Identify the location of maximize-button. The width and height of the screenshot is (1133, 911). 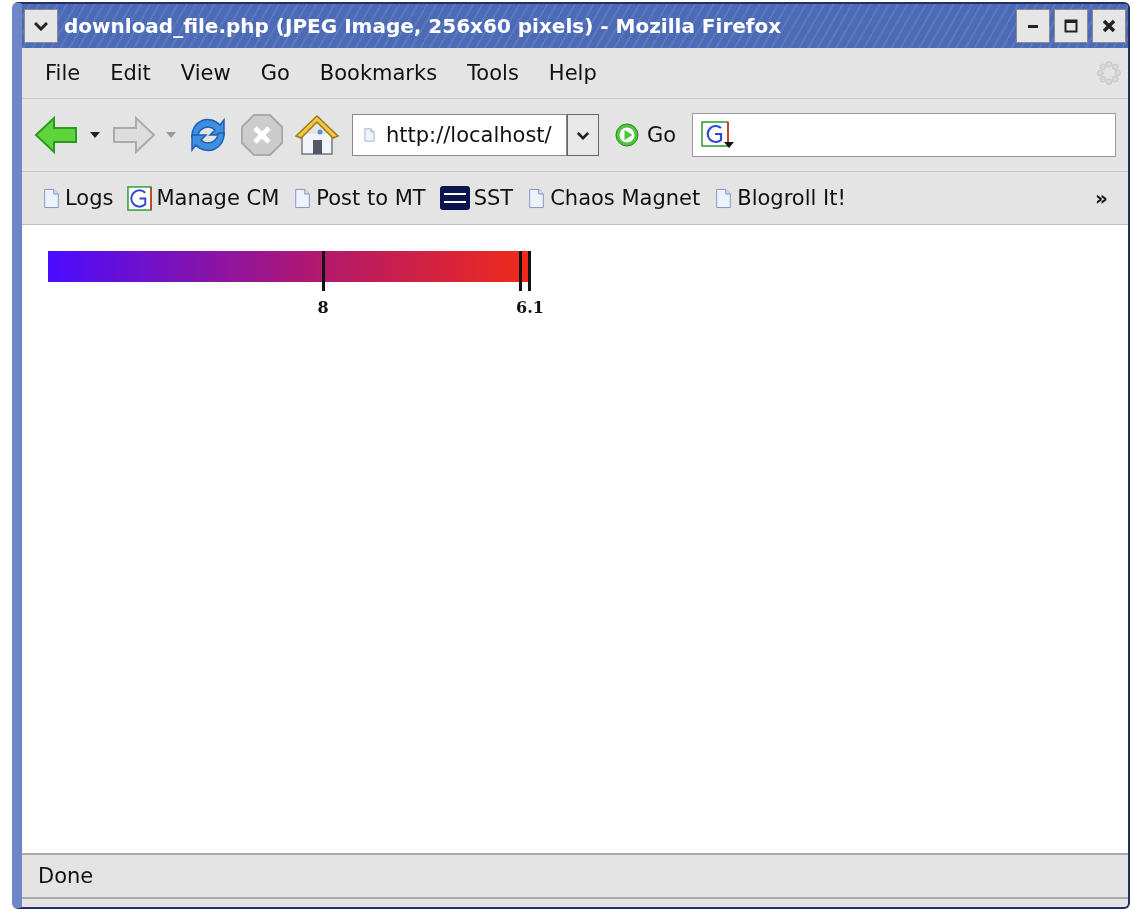
(1071, 26).